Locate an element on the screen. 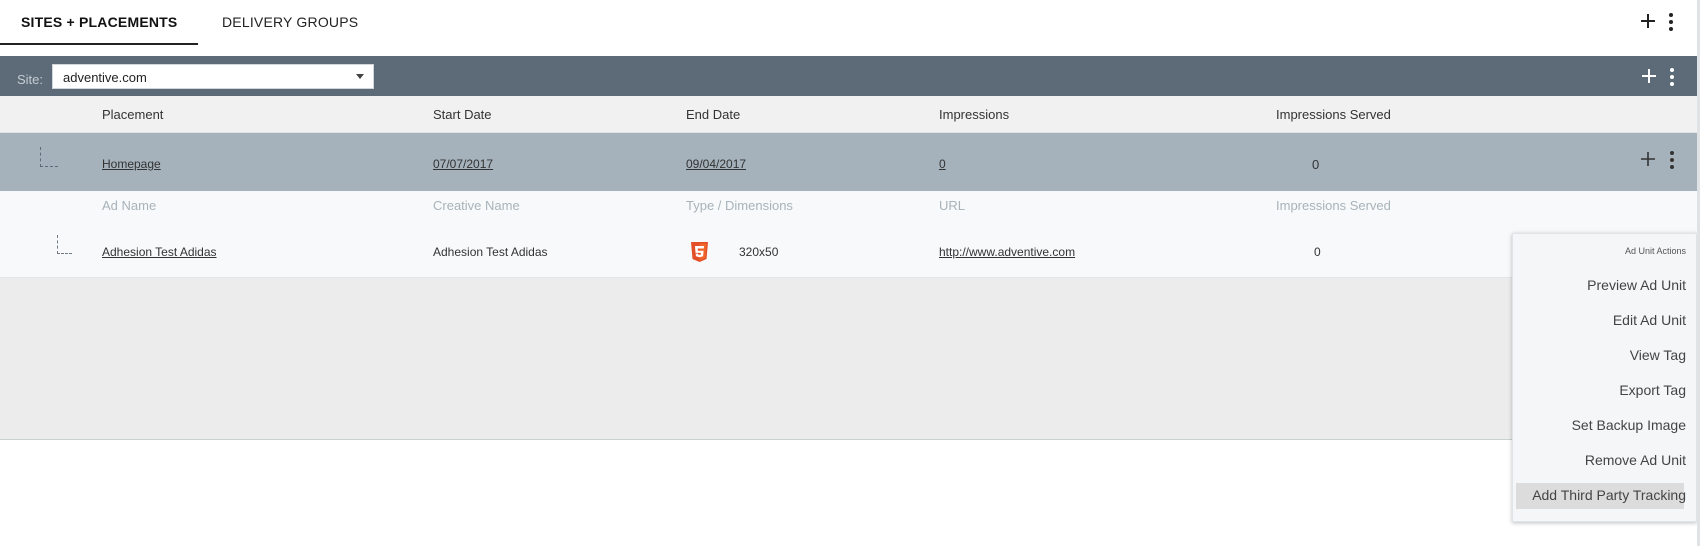 Image resolution: width=1700 pixels, height=546 pixels. tab-sites-placements: SITES + PLACEMENTS is located at coordinates (99, 22).